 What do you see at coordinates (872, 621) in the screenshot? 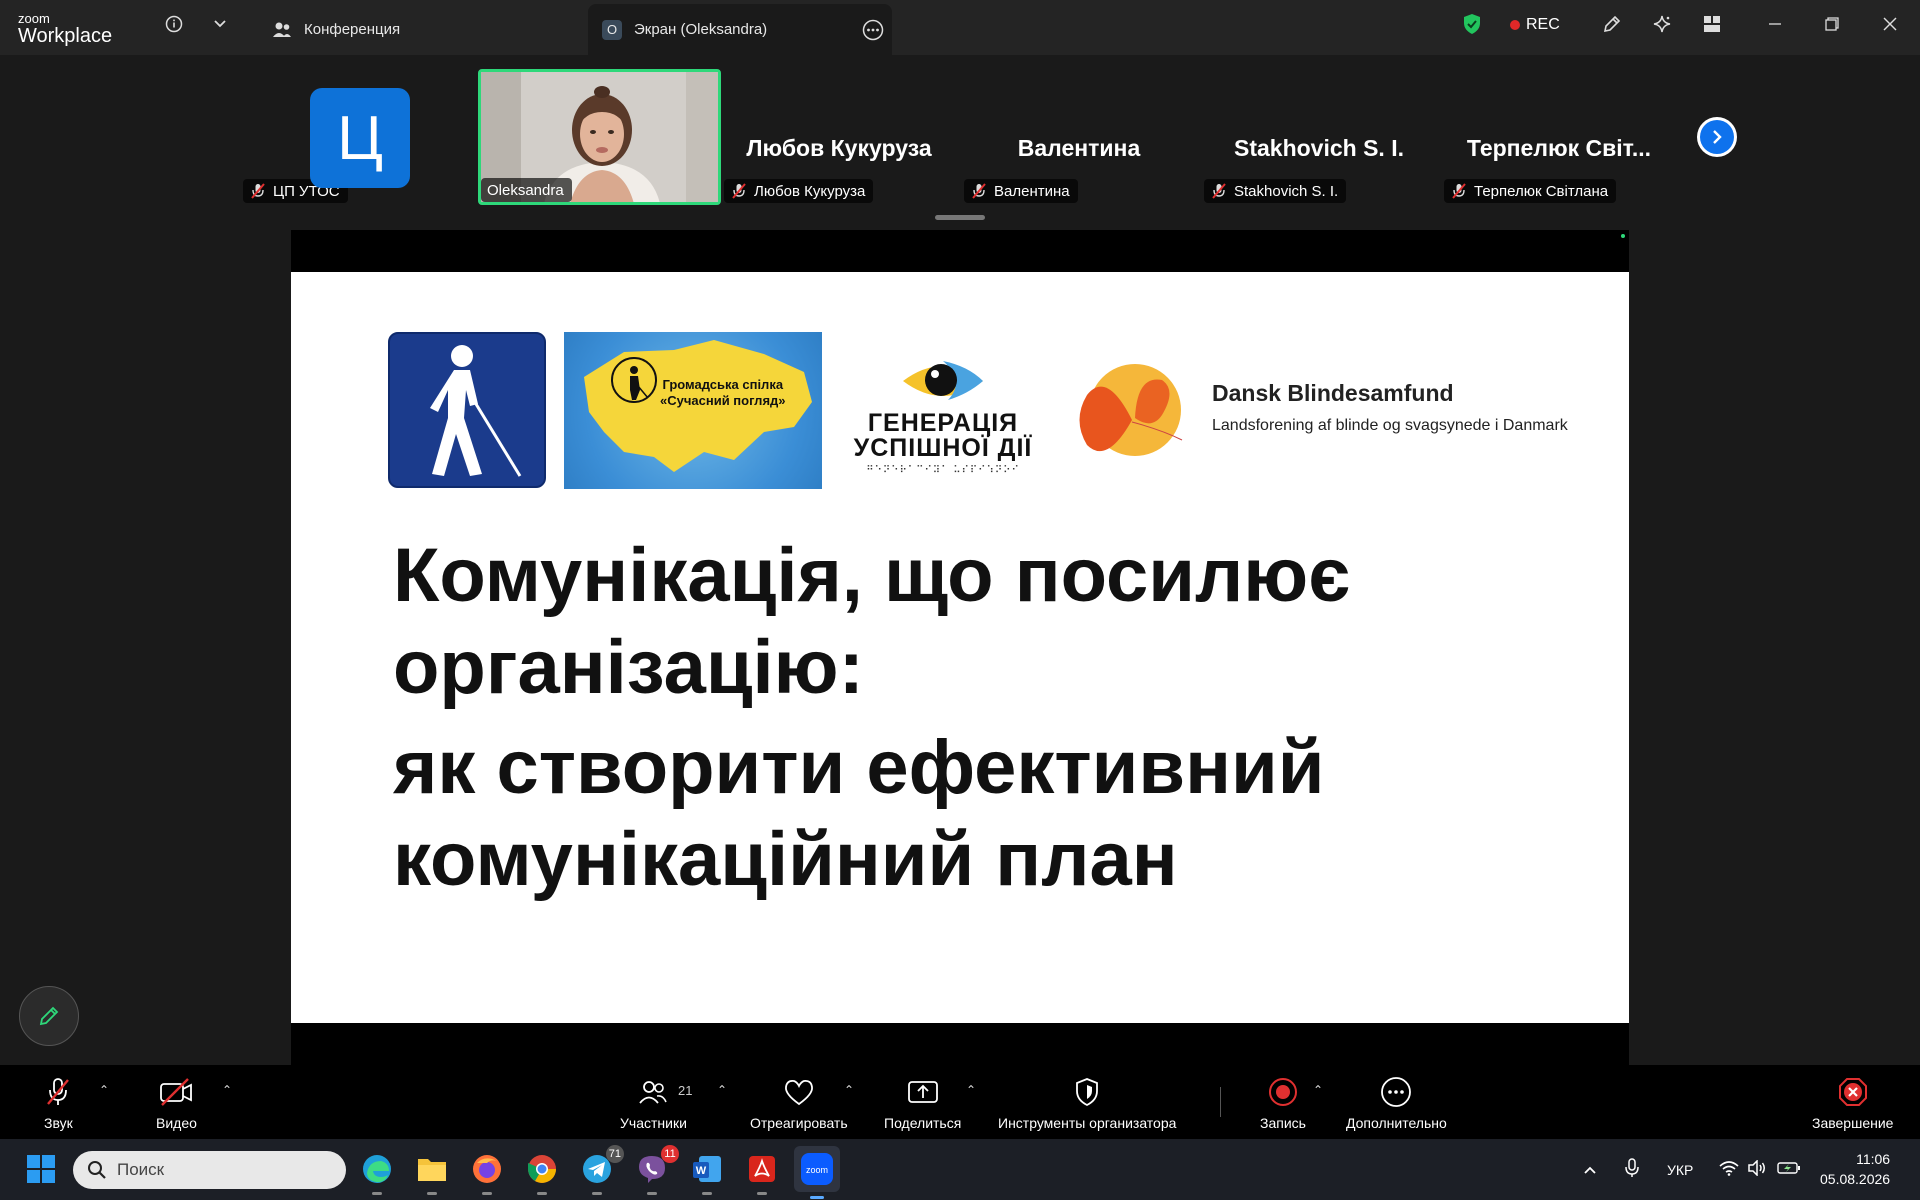
I see `slide-title: Комунікація, що посилює організацію:` at bounding box center [872, 621].